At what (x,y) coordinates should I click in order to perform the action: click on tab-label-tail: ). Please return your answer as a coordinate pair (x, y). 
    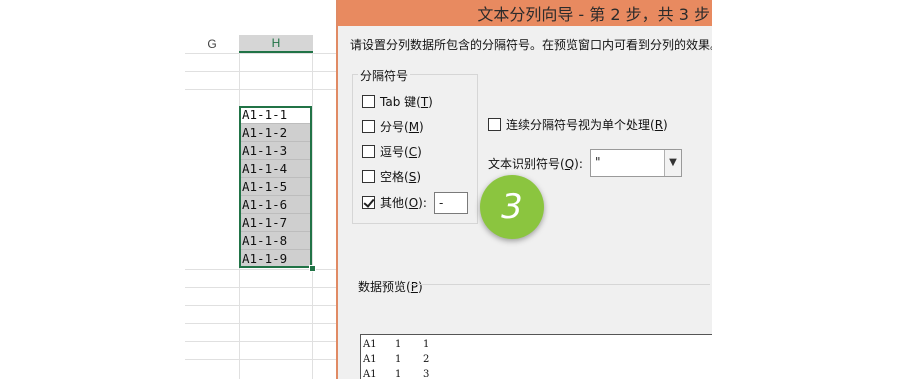
    Looking at the image, I should click on (430, 102).